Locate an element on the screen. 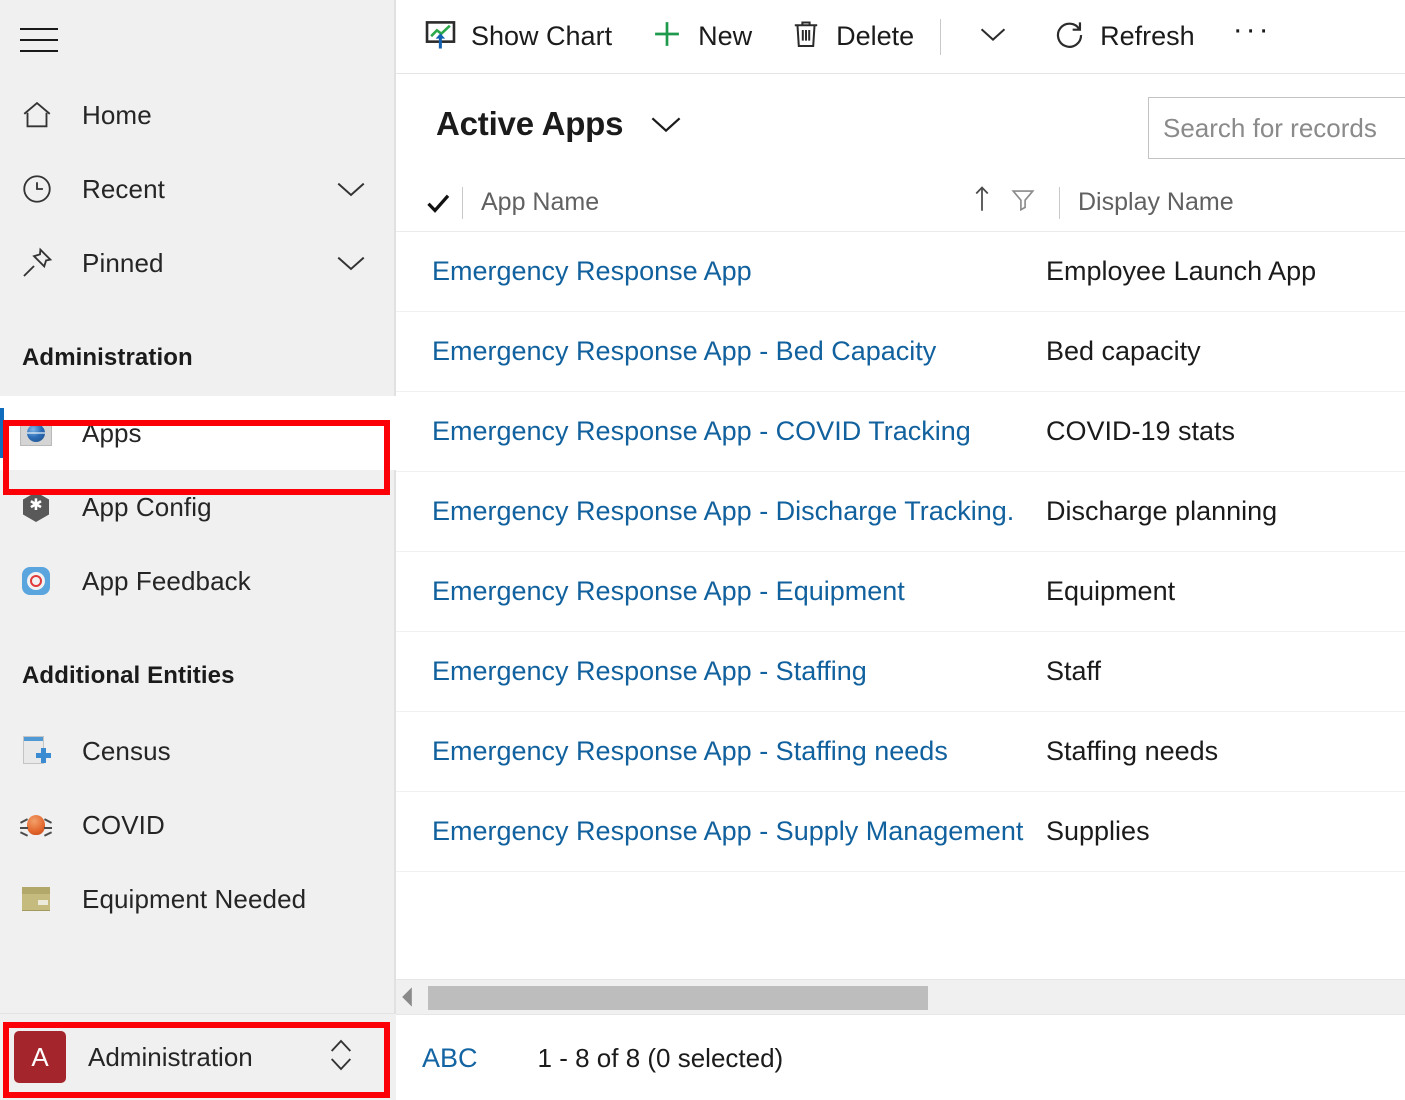  document-plus-icon is located at coordinates (41, 751).